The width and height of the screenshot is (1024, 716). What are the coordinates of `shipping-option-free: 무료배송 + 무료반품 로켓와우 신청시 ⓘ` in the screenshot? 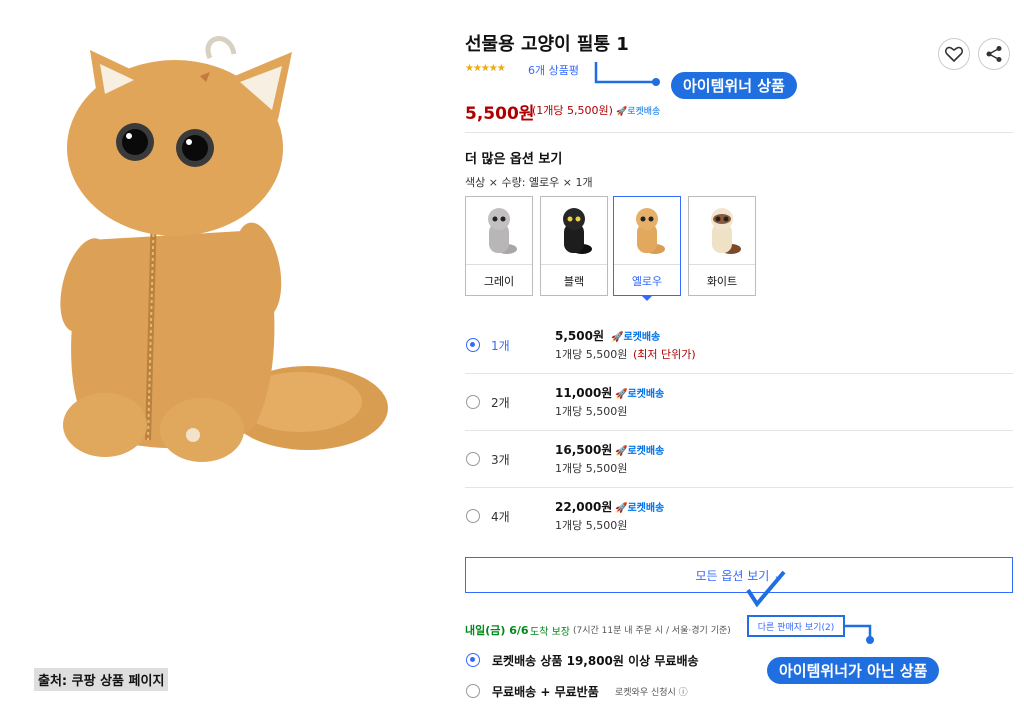 It's located at (615, 692).